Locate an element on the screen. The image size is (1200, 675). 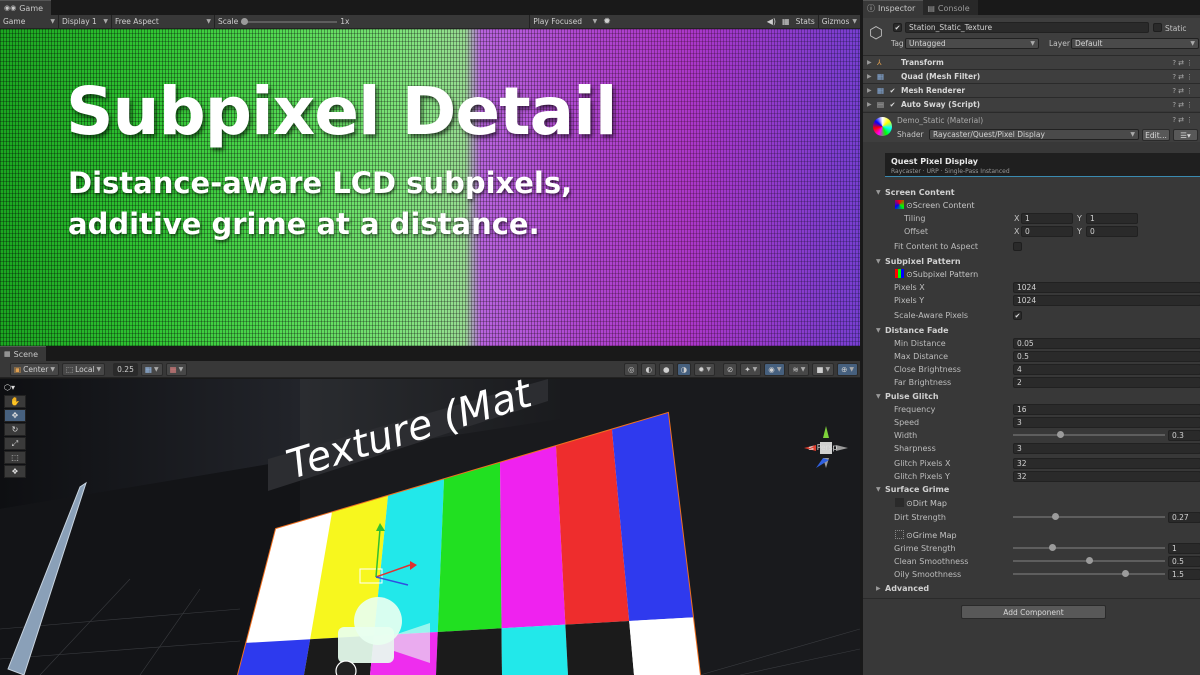
camera-dropdown: ■ ▼ is located at coordinates (823, 369).